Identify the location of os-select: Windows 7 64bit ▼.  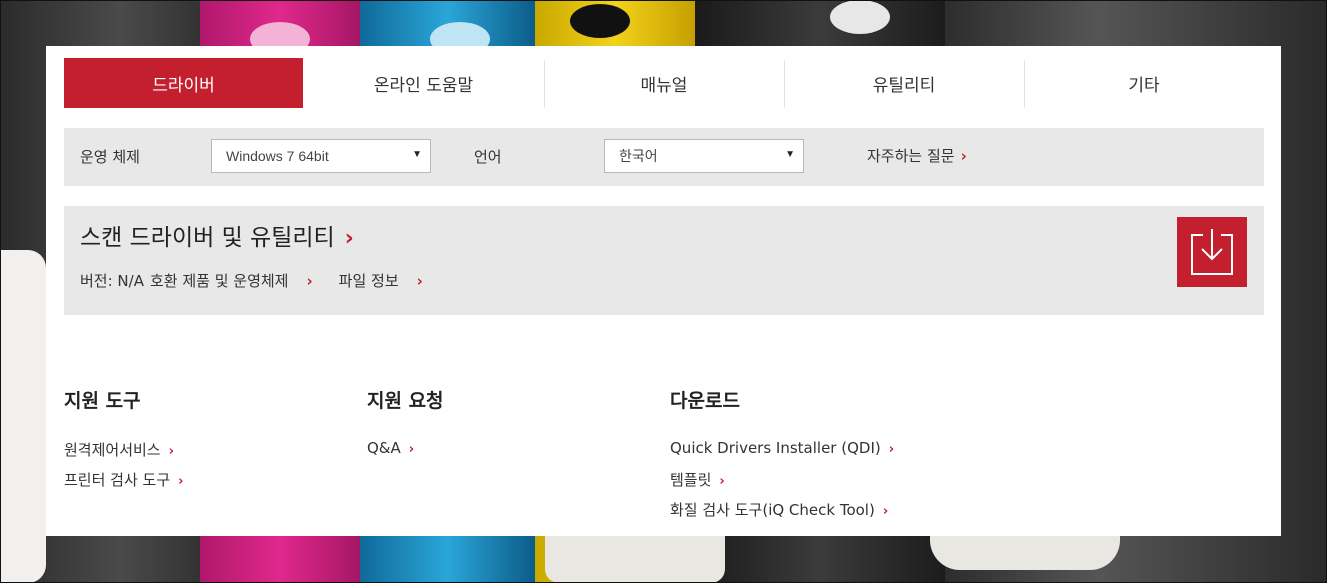
(321, 156).